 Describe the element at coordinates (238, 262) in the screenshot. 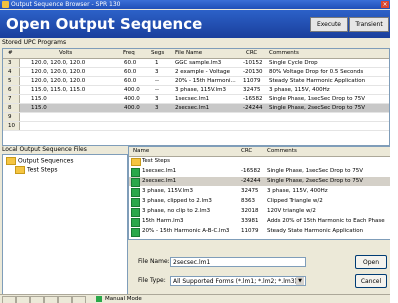

I see `file-name-input: 2secsec.lm1` at that location.